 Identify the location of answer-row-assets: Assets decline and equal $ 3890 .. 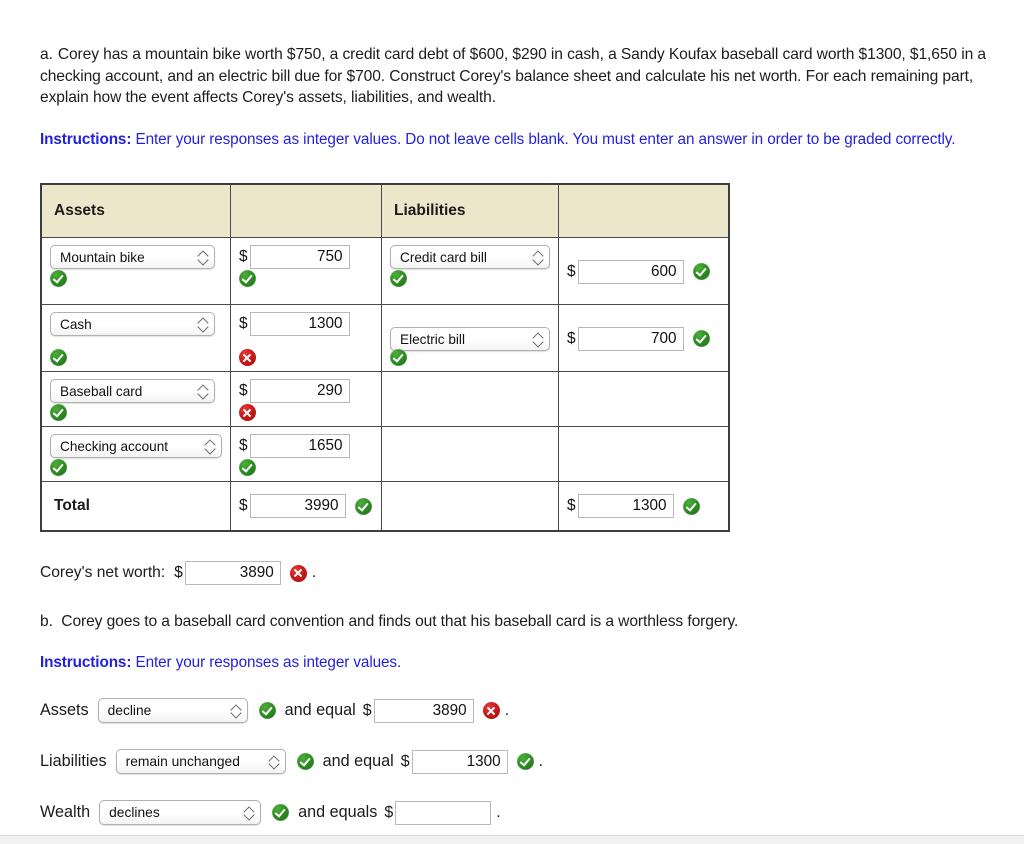
(530, 710).